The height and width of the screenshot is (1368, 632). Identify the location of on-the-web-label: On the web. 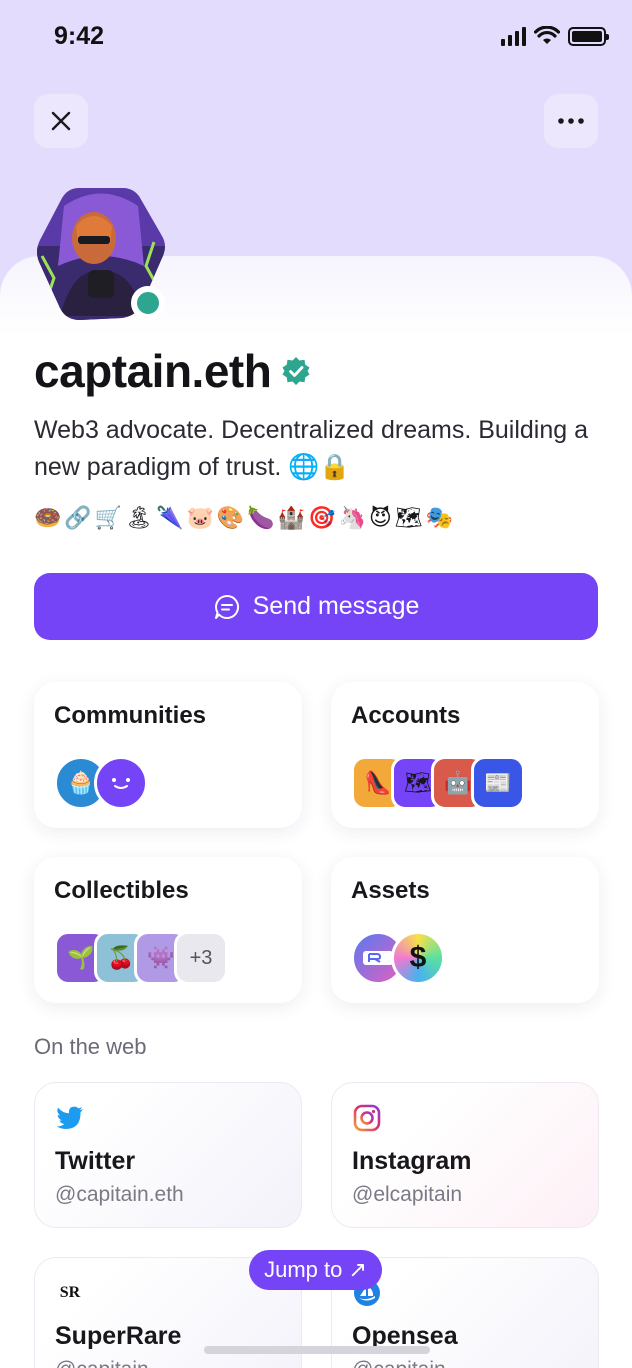
(90, 1046).